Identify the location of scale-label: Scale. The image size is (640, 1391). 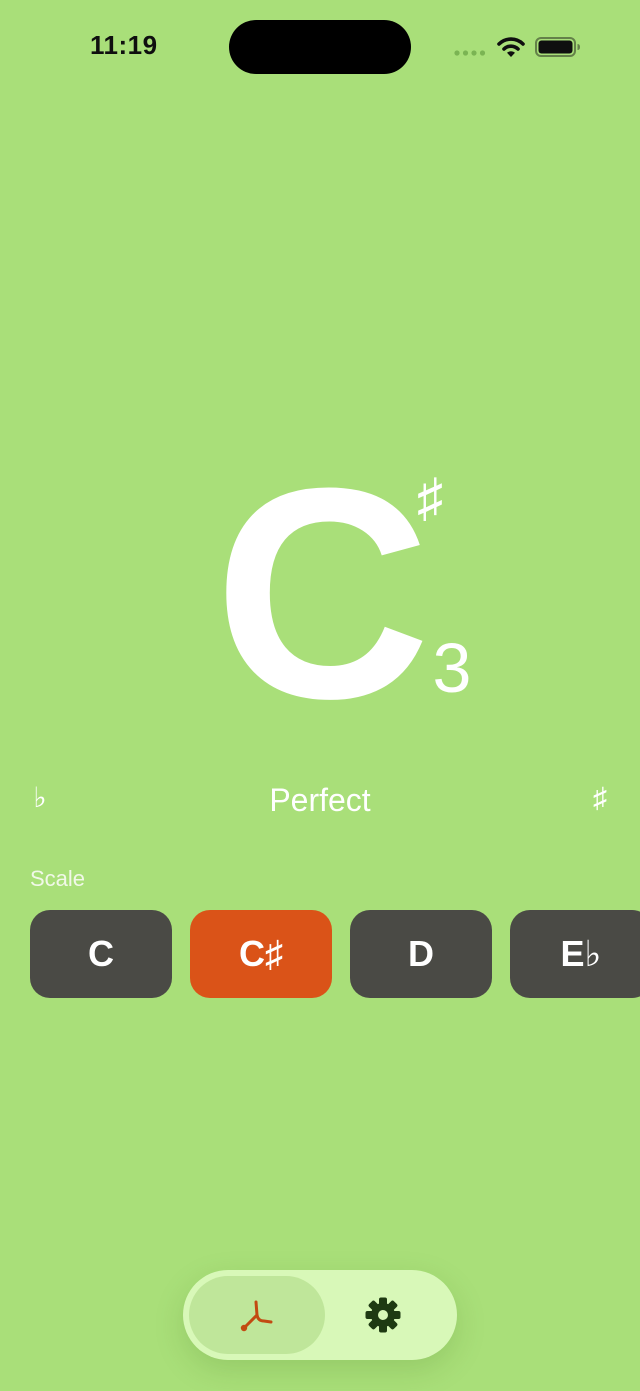
(58, 878).